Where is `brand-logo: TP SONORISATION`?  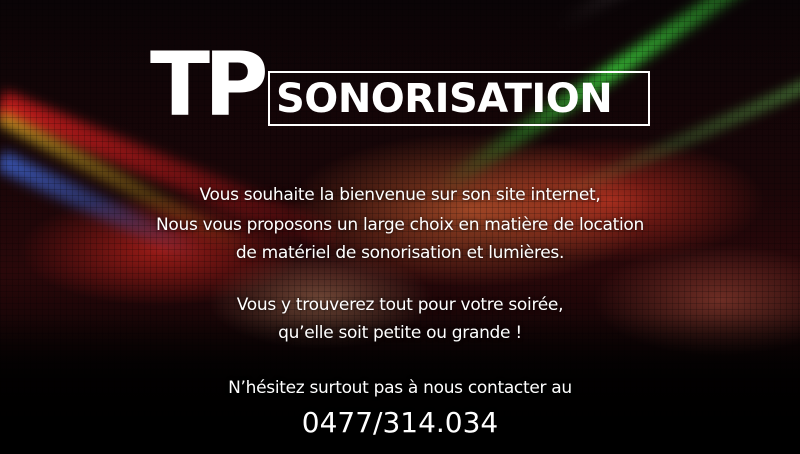
brand-logo: TP SONORISATION is located at coordinates (405, 85).